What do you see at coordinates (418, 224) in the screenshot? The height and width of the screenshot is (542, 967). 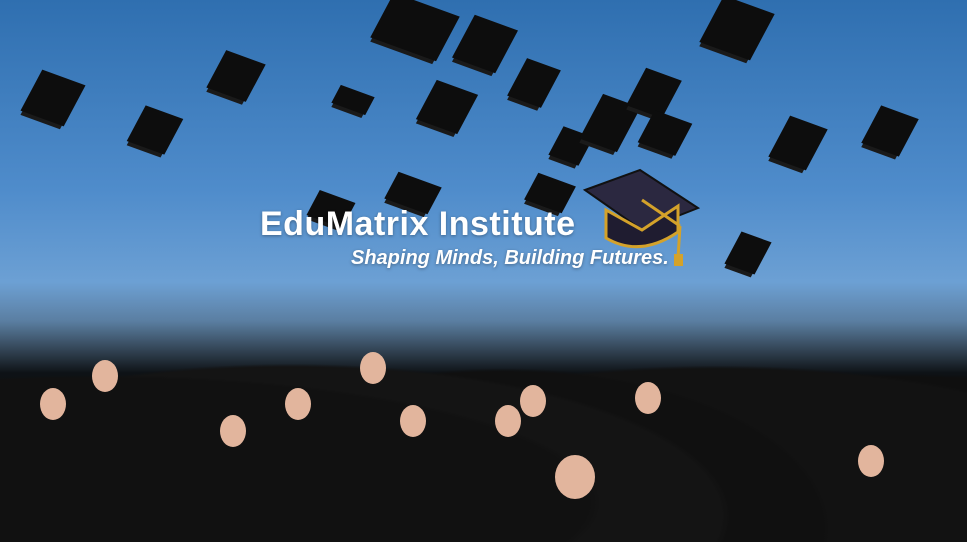 I see `institute-title: EduMatrix Institute` at bounding box center [418, 224].